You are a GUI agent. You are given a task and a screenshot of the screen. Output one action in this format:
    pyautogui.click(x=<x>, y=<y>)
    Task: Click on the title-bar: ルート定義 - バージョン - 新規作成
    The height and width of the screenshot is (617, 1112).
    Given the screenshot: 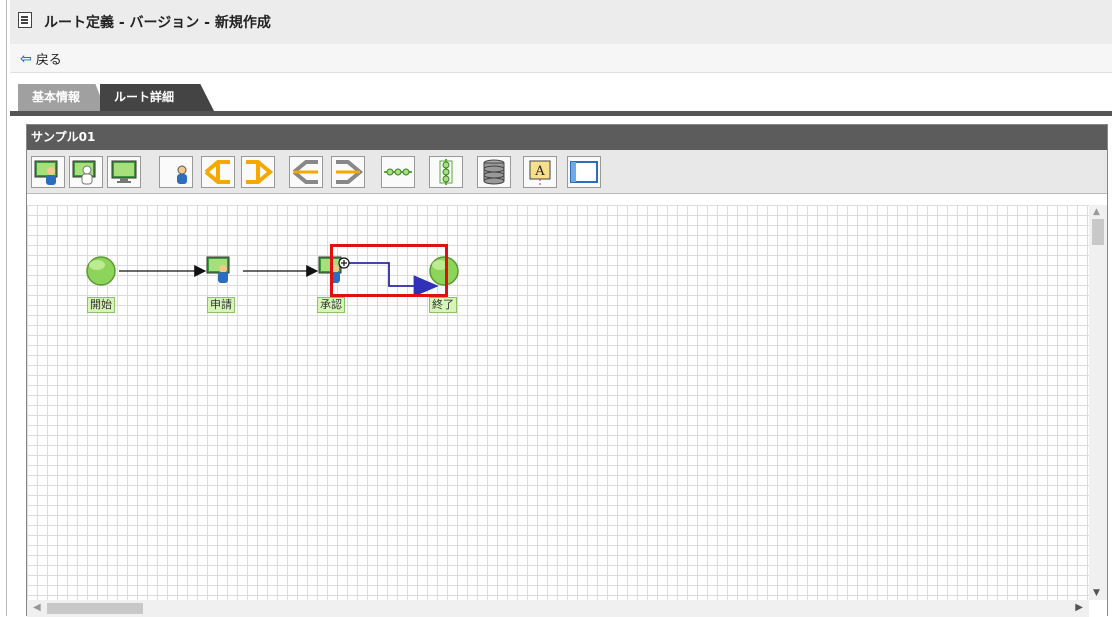 What is the action you would take?
    pyautogui.click(x=561, y=22)
    